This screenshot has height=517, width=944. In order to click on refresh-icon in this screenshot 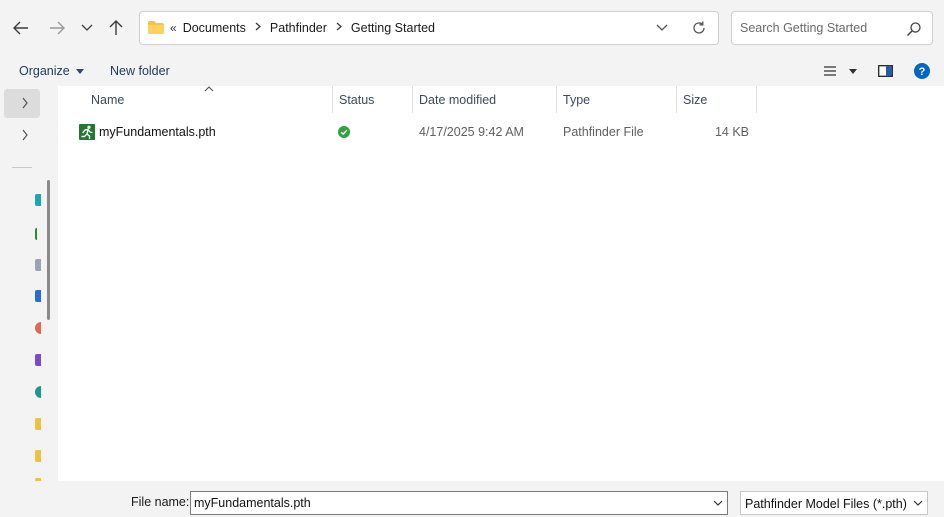, I will do `click(699, 28)`.